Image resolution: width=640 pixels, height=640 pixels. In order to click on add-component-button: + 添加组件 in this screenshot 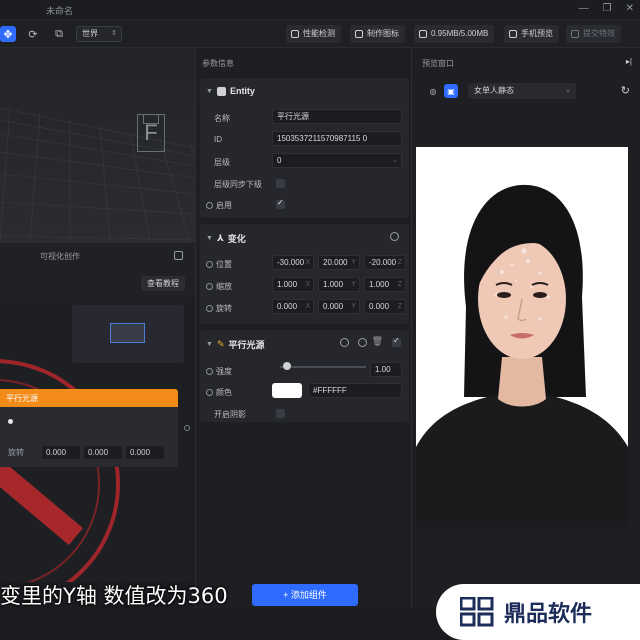, I will do `click(305, 595)`.